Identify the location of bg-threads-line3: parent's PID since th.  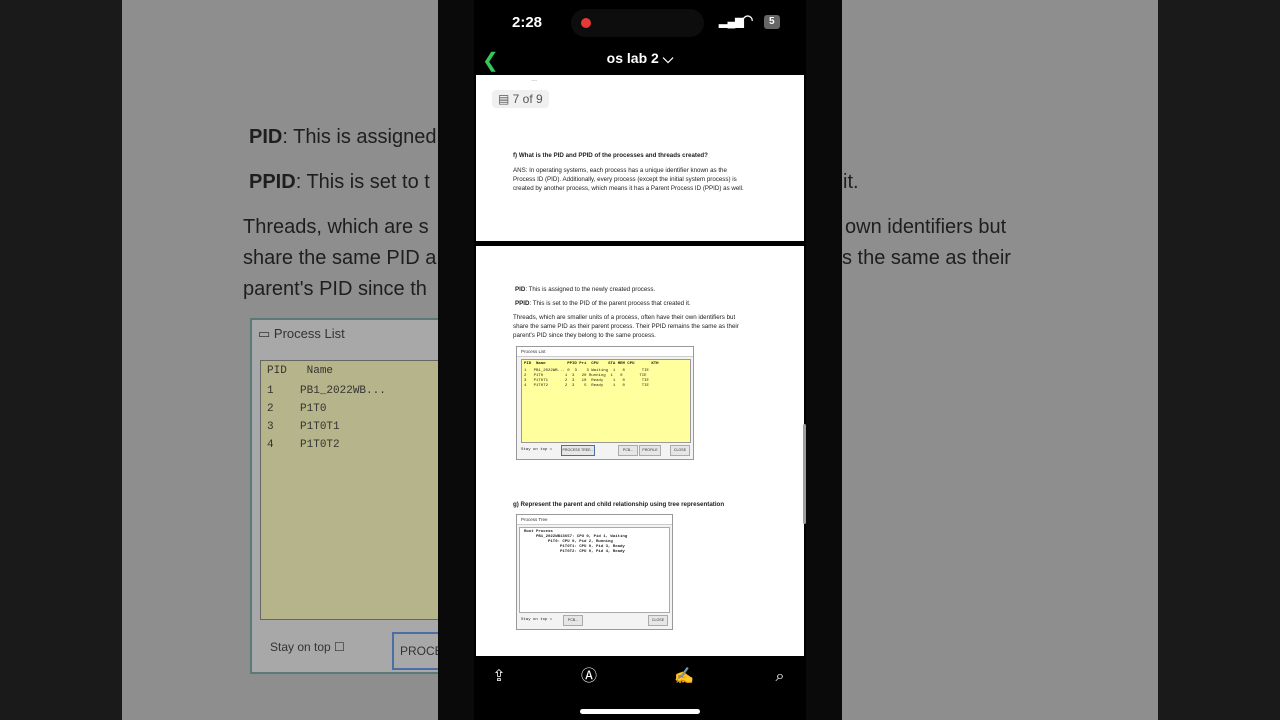
(335, 289).